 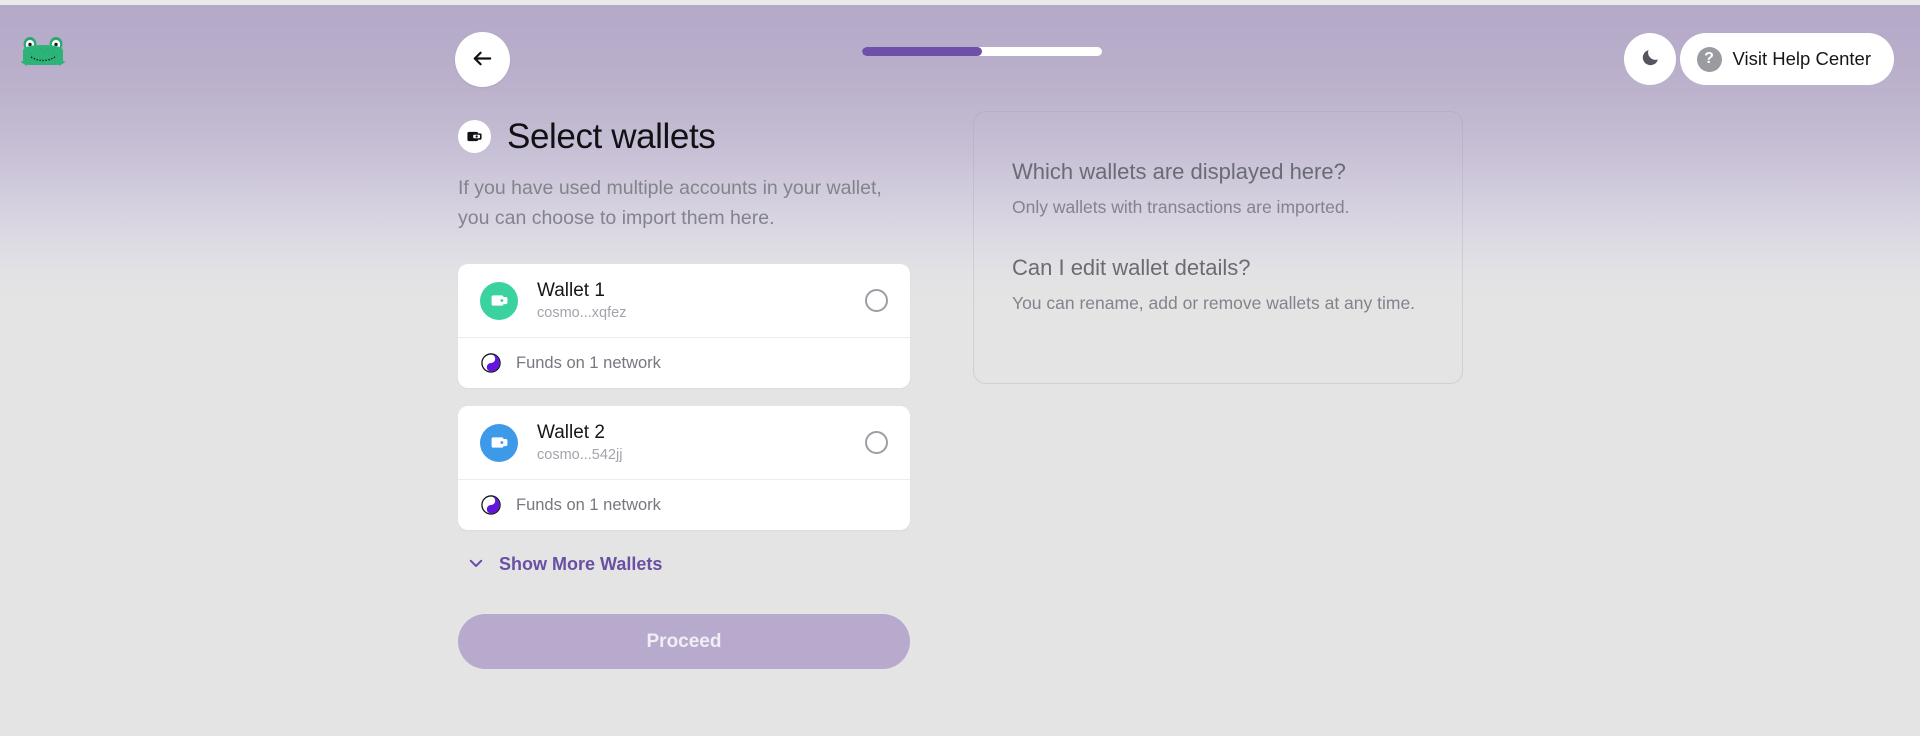 I want to click on wallet-address: cosmo...xqfez, so click(x=582, y=313).